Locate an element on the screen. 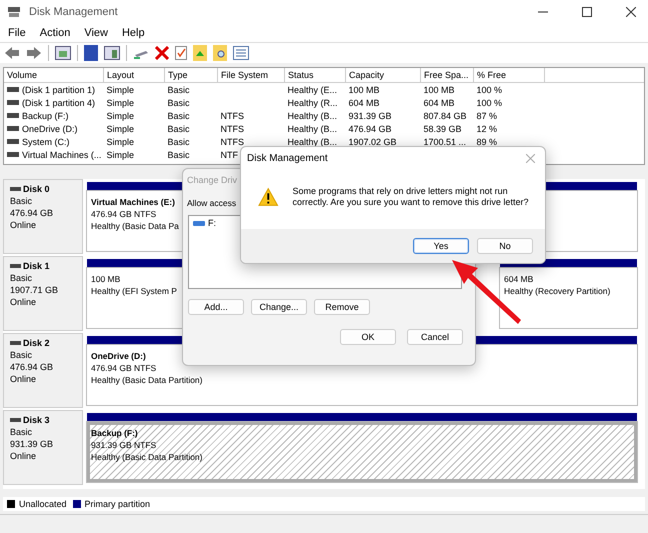  partition-detail: 604 MB is located at coordinates (519, 279).